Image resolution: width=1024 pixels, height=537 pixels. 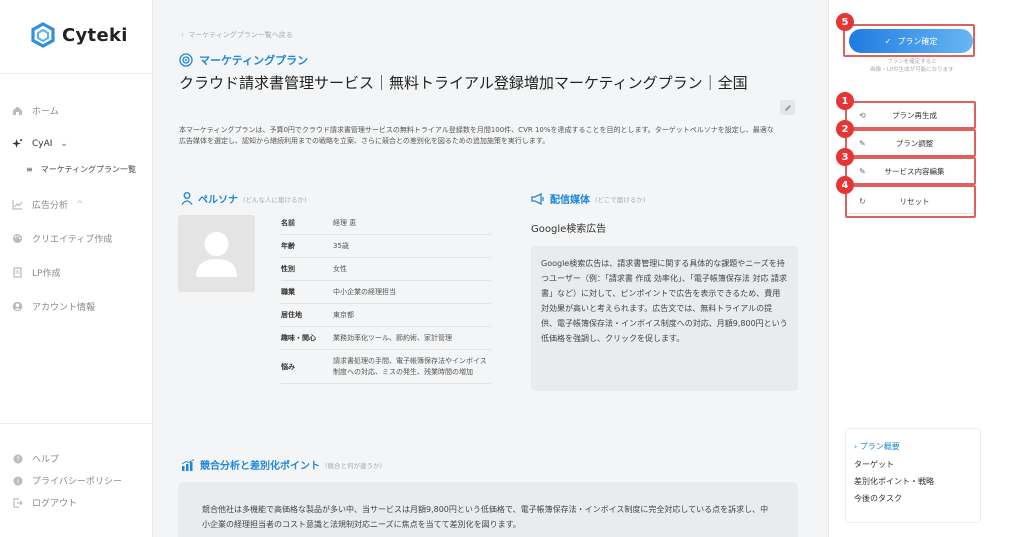 I want to click on edit-title-button, so click(x=787, y=107).